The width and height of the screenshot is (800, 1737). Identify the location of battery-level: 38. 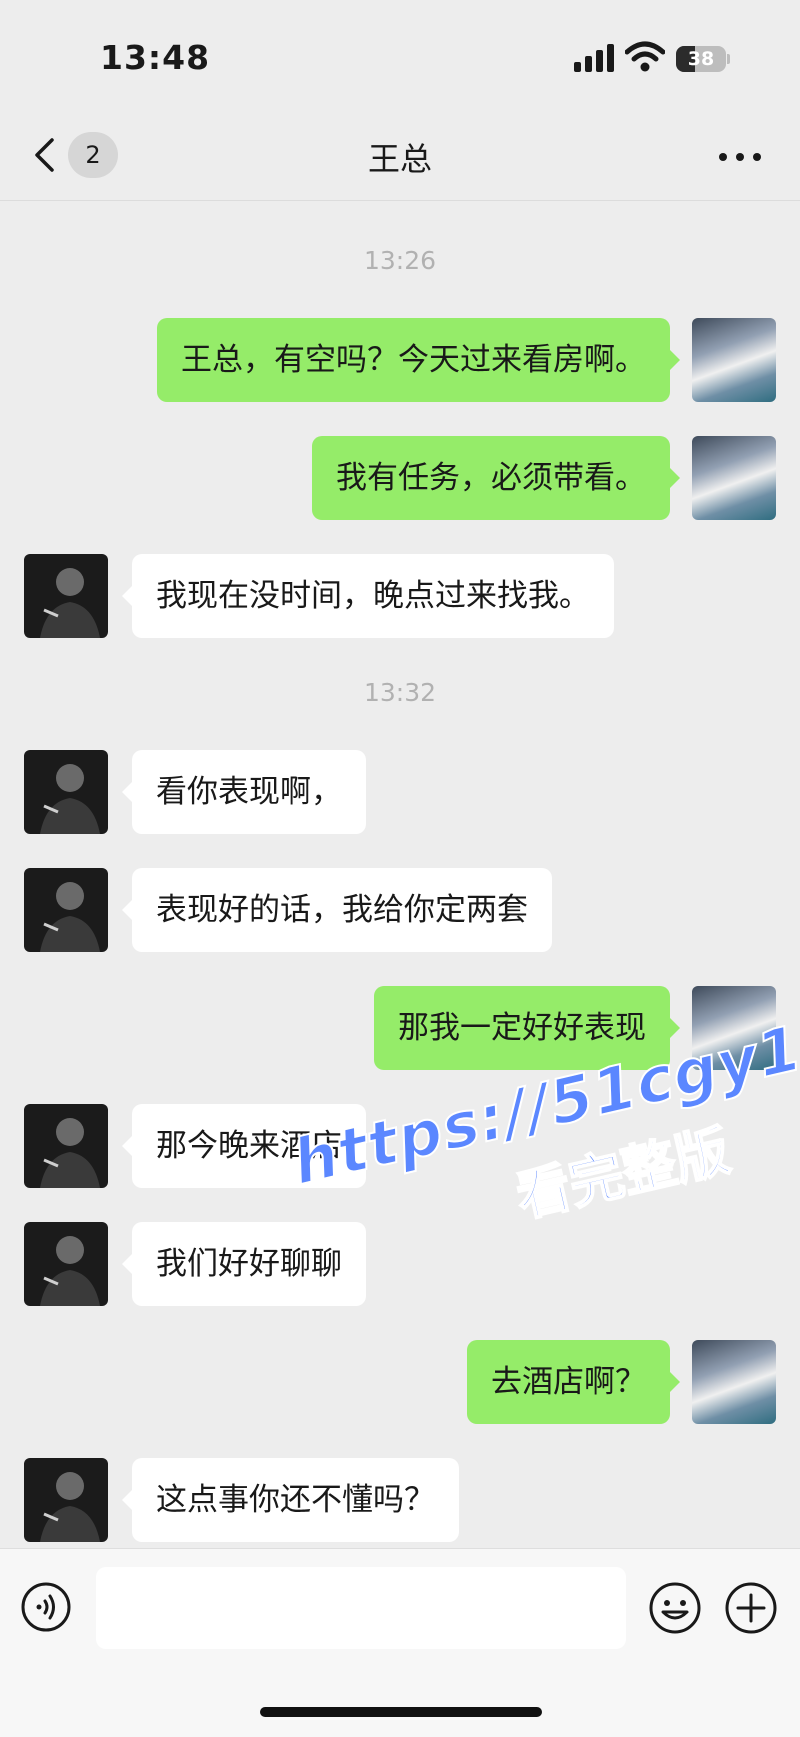
(701, 59).